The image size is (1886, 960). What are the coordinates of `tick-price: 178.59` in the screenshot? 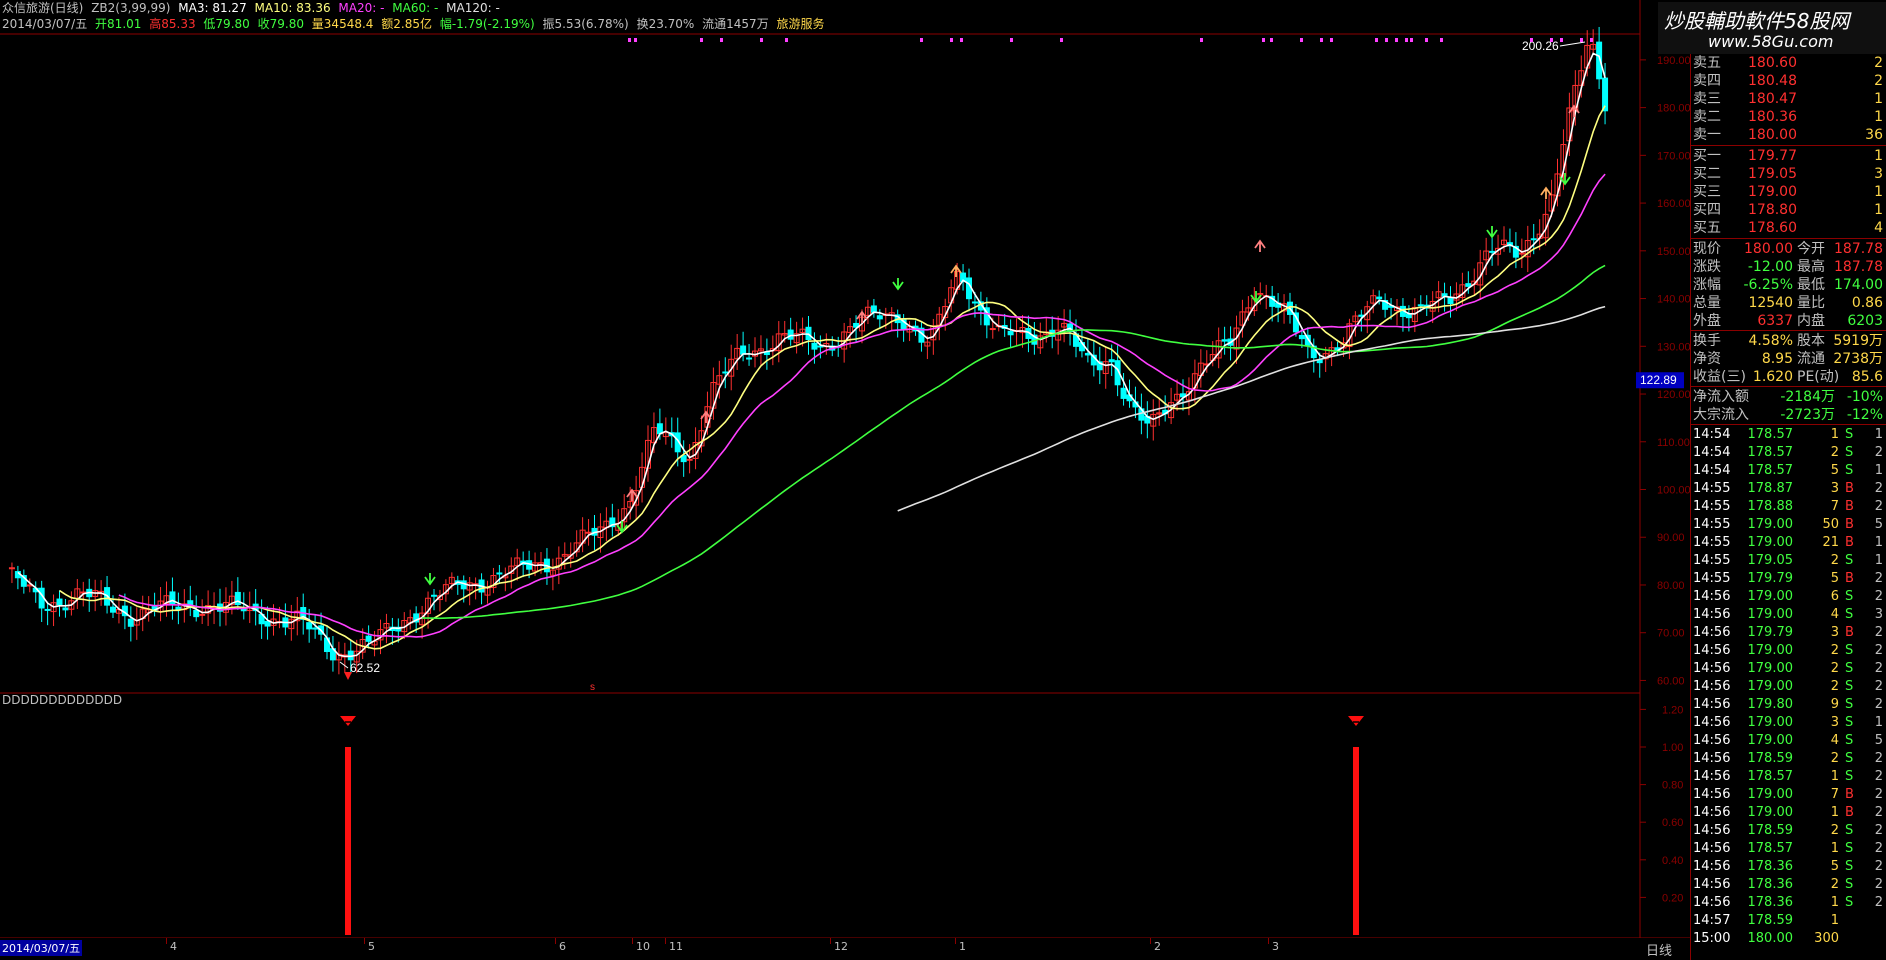 It's located at (1770, 920).